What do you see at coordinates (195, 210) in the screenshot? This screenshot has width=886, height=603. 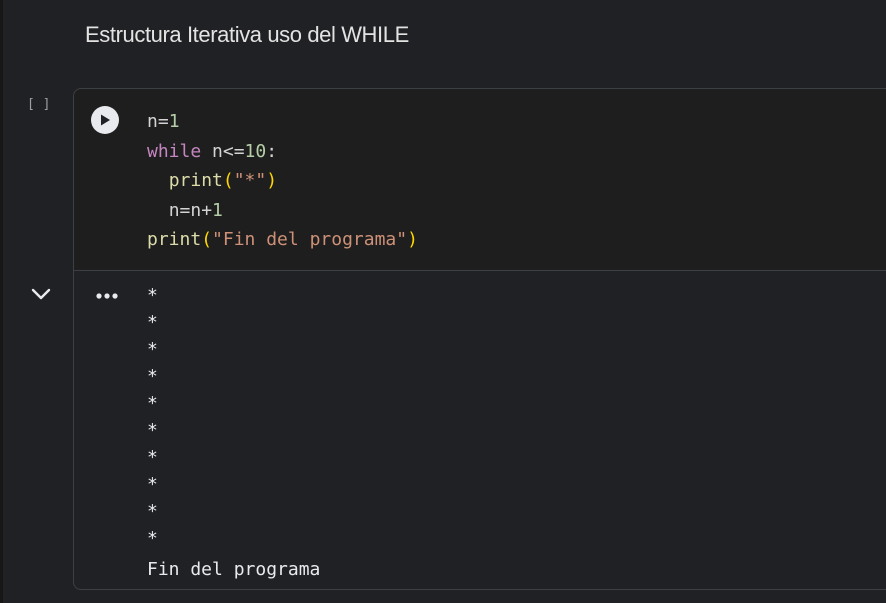 I see `code-line-4: n=n+1` at bounding box center [195, 210].